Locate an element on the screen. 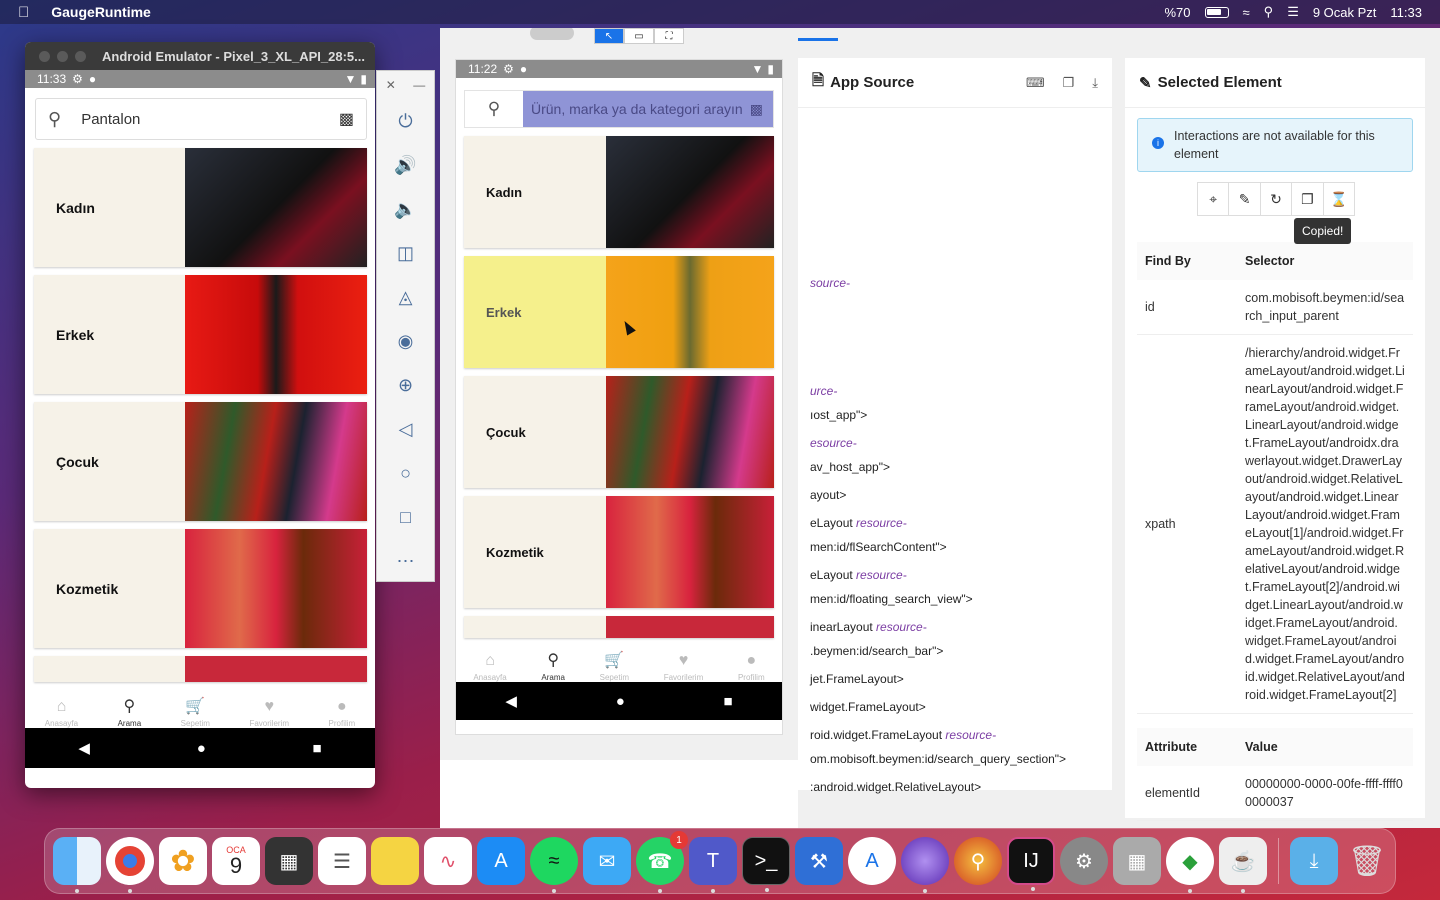 Image resolution: width=1440 pixels, height=900 pixels. control-center-icon: ☰ is located at coordinates (1293, 12).